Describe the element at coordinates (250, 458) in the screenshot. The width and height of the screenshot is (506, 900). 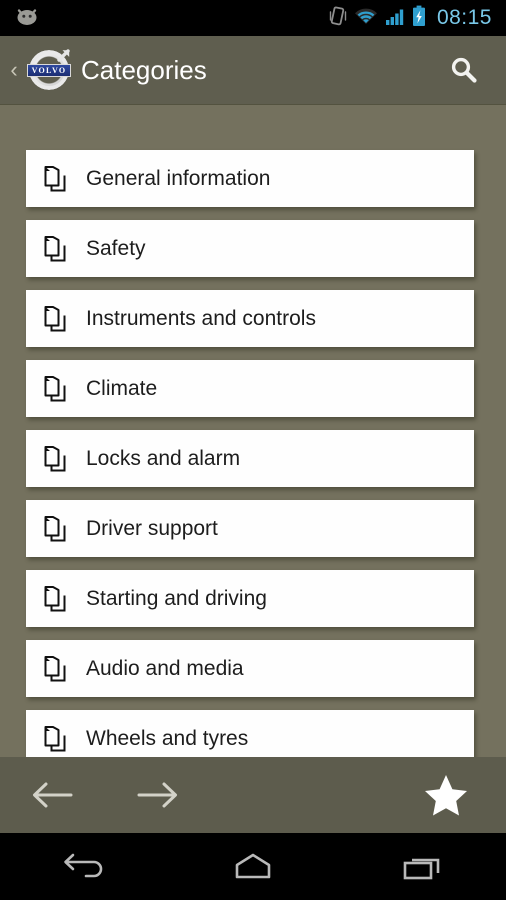
I see `list-item: Locks and alarm` at that location.